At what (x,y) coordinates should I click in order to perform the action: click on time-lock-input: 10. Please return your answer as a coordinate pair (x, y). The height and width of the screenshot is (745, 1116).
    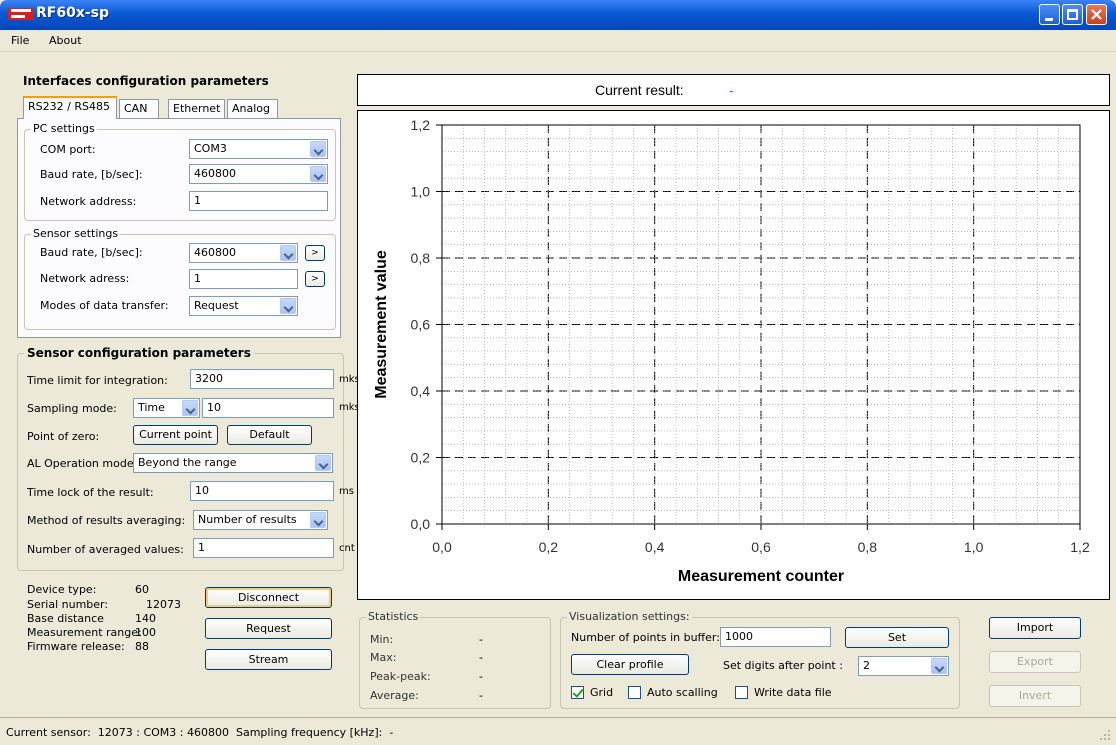
    Looking at the image, I should click on (262, 491).